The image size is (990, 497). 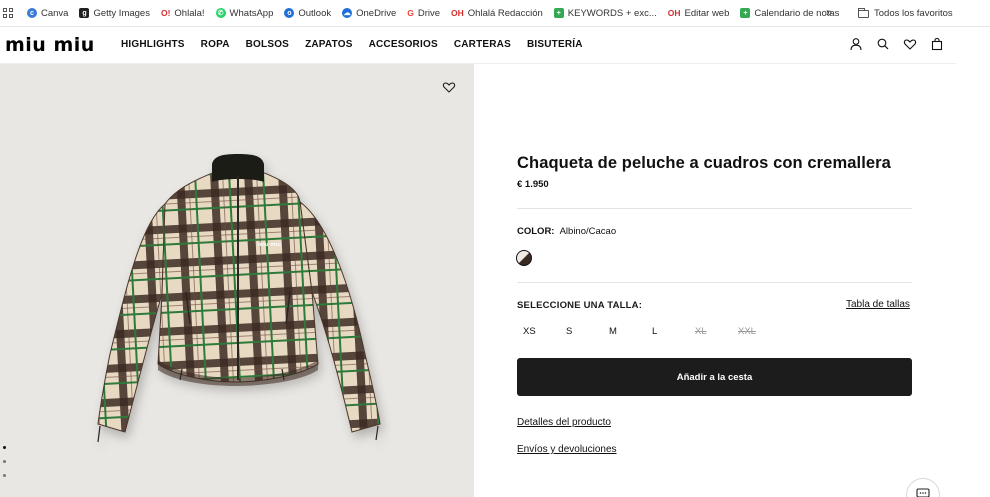 I want to click on wishlist-heart-icon, so click(x=449, y=89).